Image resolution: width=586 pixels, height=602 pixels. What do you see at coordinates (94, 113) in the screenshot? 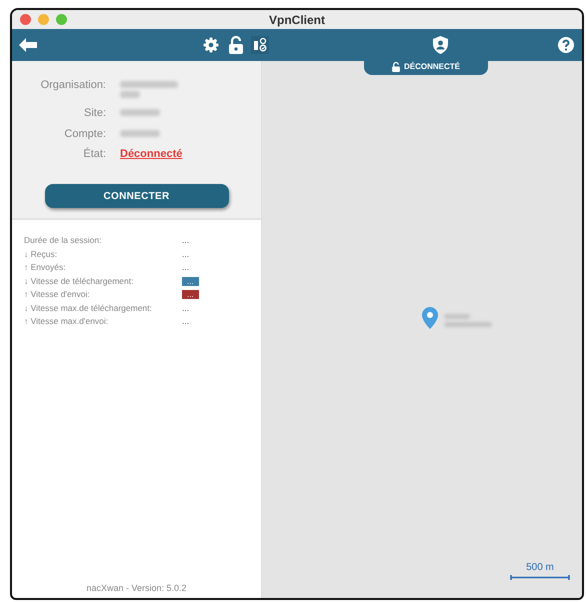
I see `field-label: Site:` at bounding box center [94, 113].